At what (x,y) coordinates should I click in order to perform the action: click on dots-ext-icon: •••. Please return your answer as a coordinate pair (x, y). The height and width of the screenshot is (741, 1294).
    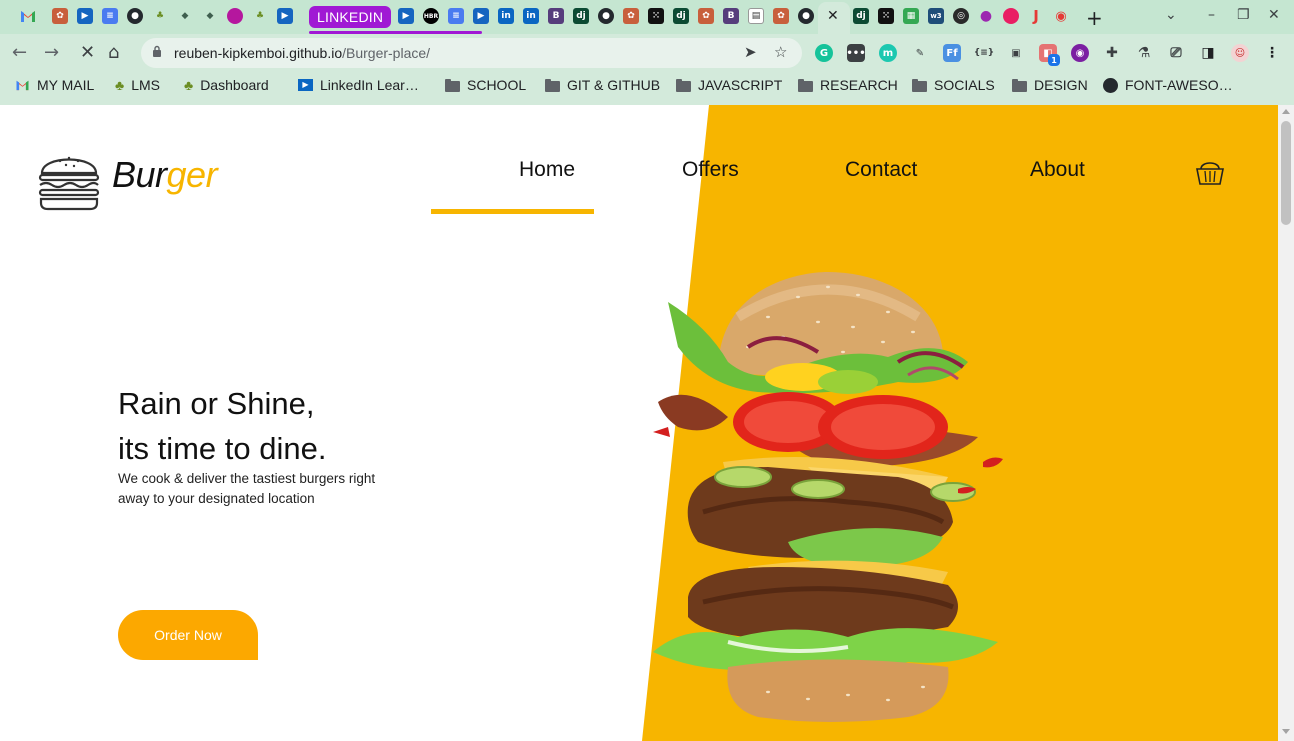
    Looking at the image, I should click on (856, 53).